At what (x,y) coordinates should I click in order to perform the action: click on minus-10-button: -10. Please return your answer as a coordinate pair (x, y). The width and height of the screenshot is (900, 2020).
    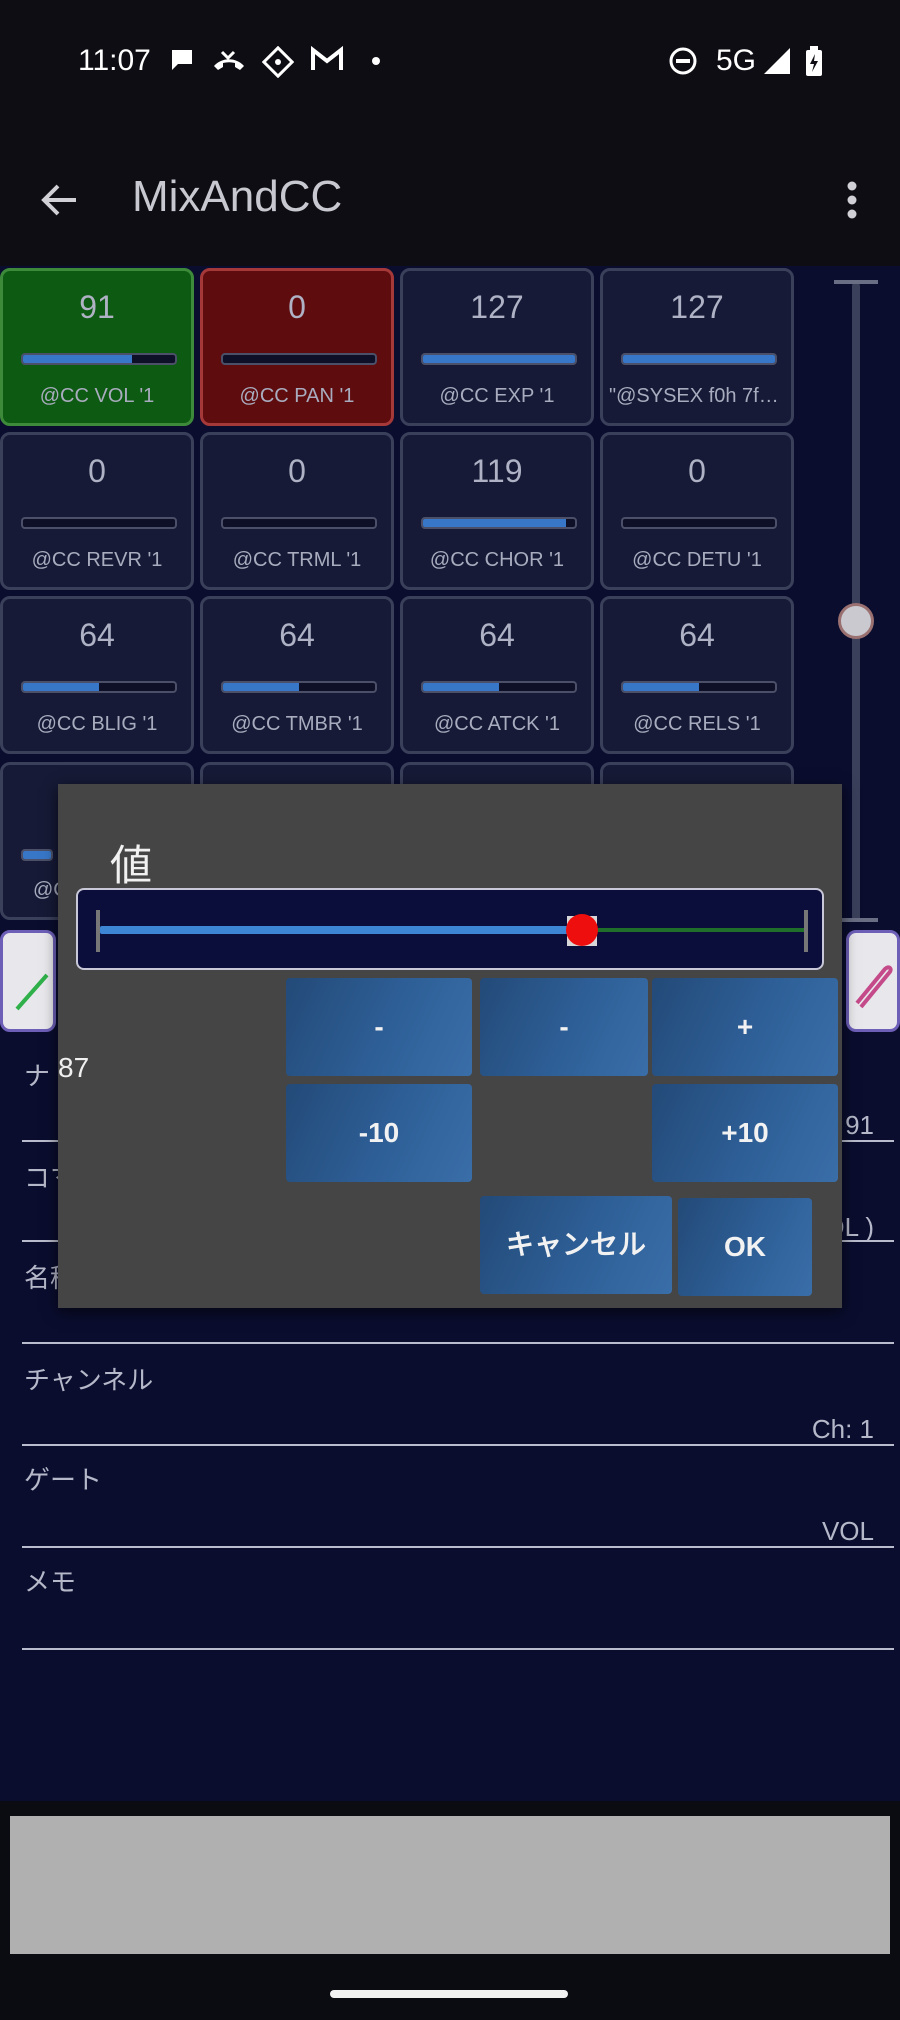
    Looking at the image, I should click on (379, 1133).